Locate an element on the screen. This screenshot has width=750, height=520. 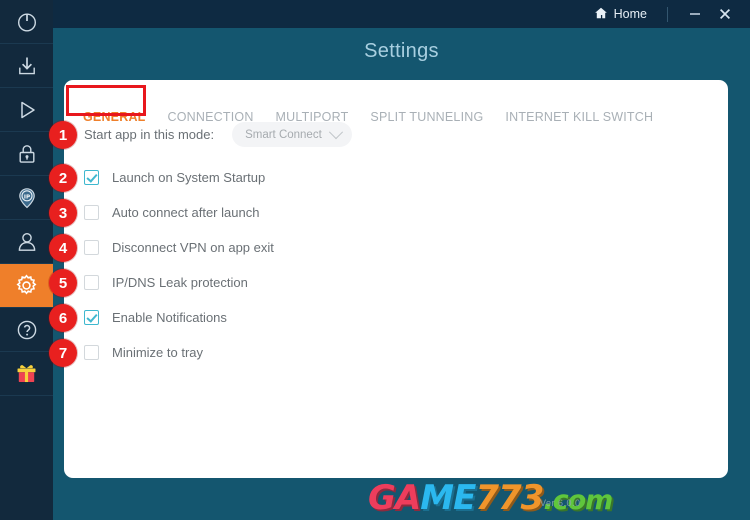
start-mode-label: Start app in this mode: is located at coordinates (149, 134).